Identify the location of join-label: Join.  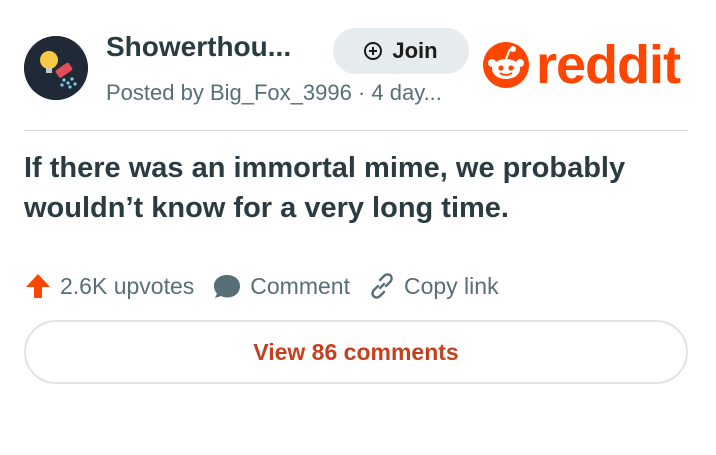
(415, 50).